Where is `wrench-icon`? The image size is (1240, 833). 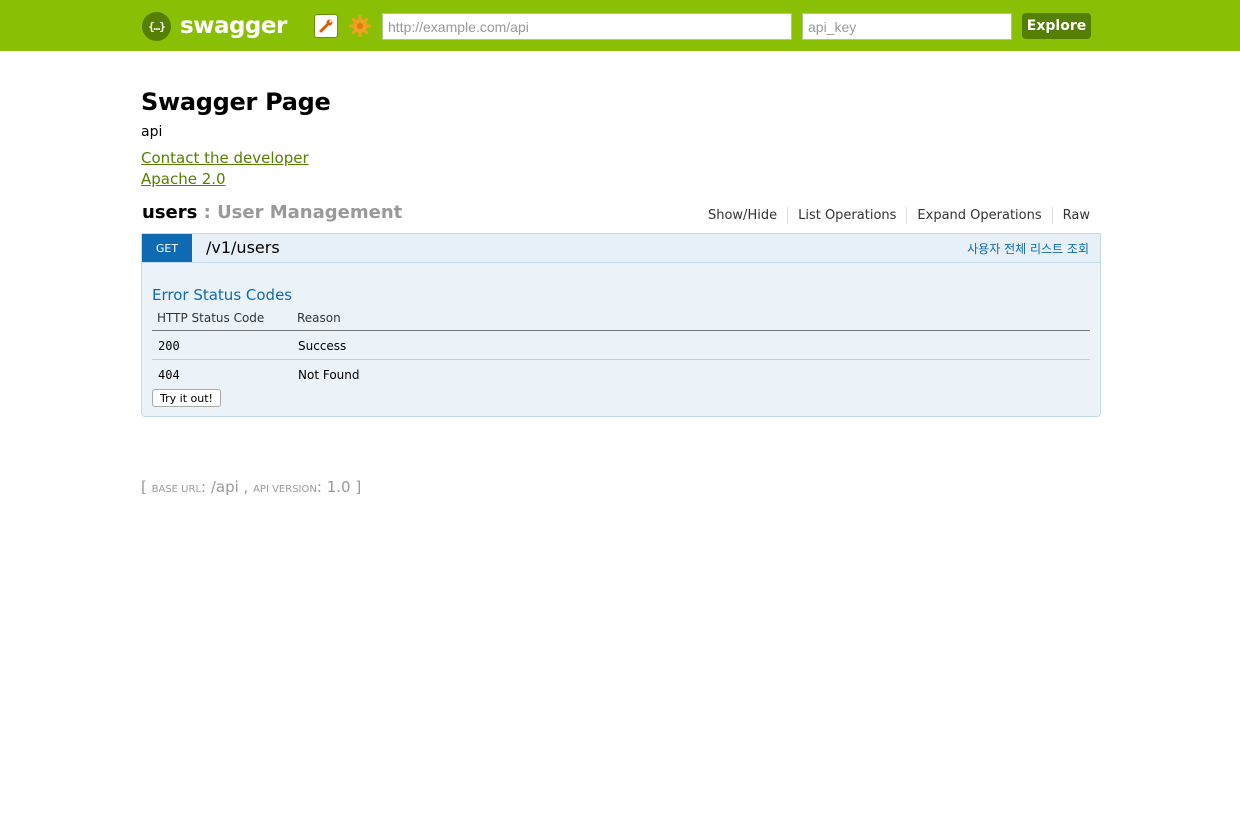
wrench-icon is located at coordinates (326, 26).